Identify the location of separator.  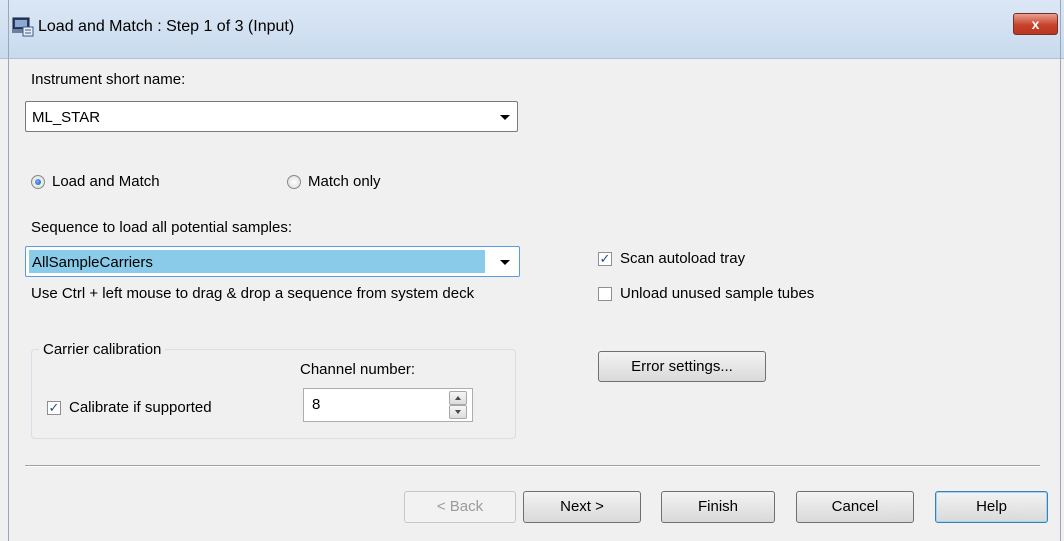
(532, 466).